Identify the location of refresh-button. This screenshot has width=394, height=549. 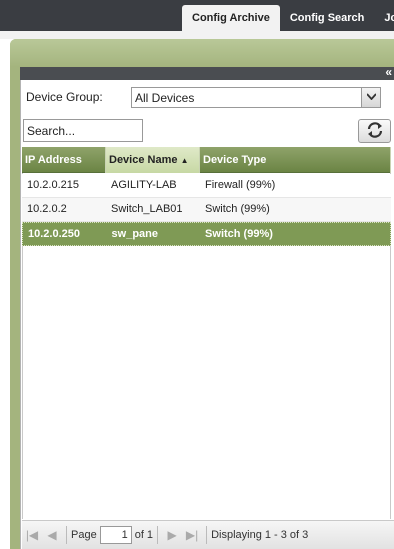
(374, 131).